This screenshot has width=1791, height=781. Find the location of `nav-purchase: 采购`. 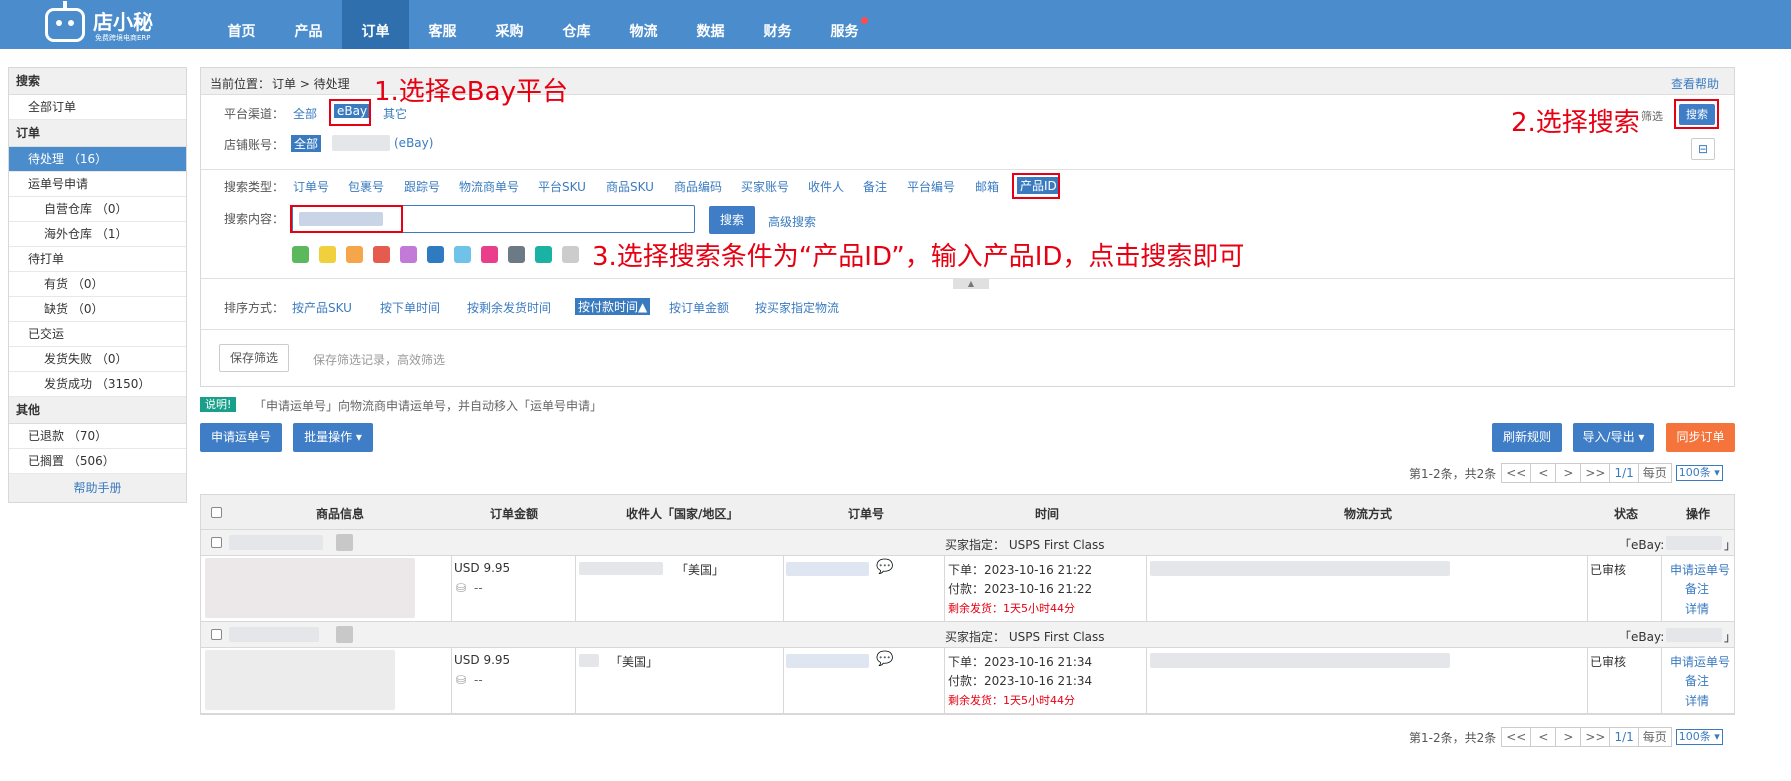

nav-purchase: 采购 is located at coordinates (509, 24).